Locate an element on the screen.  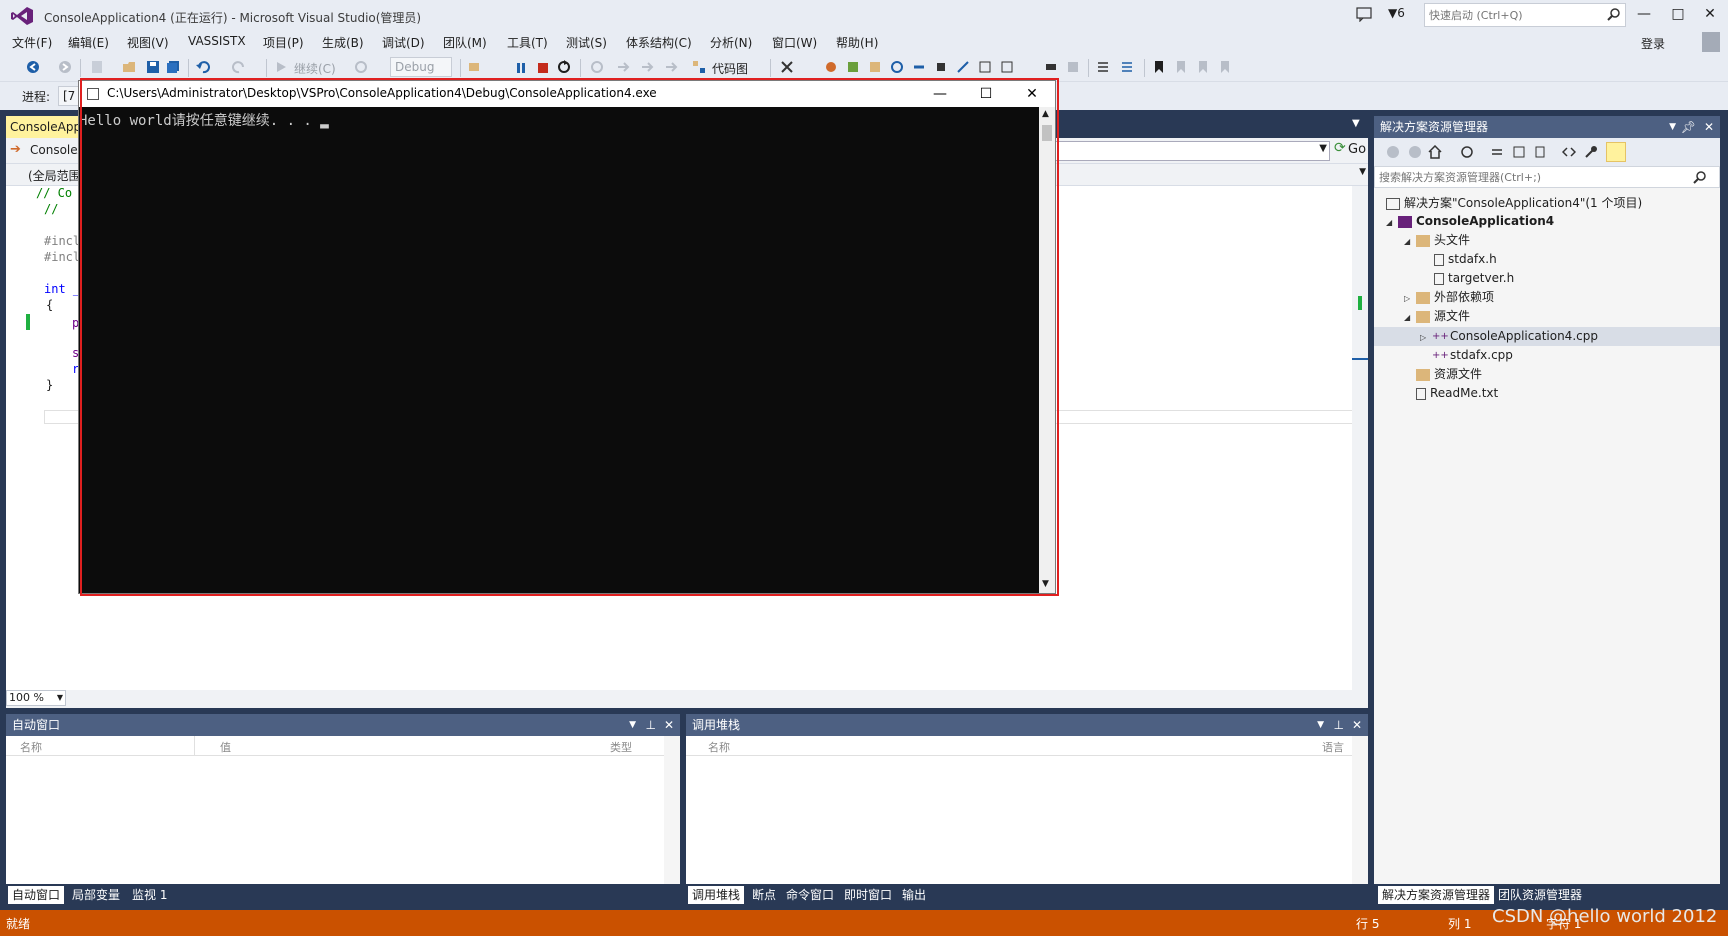
collapse-all-icon is located at coordinates (1519, 152).